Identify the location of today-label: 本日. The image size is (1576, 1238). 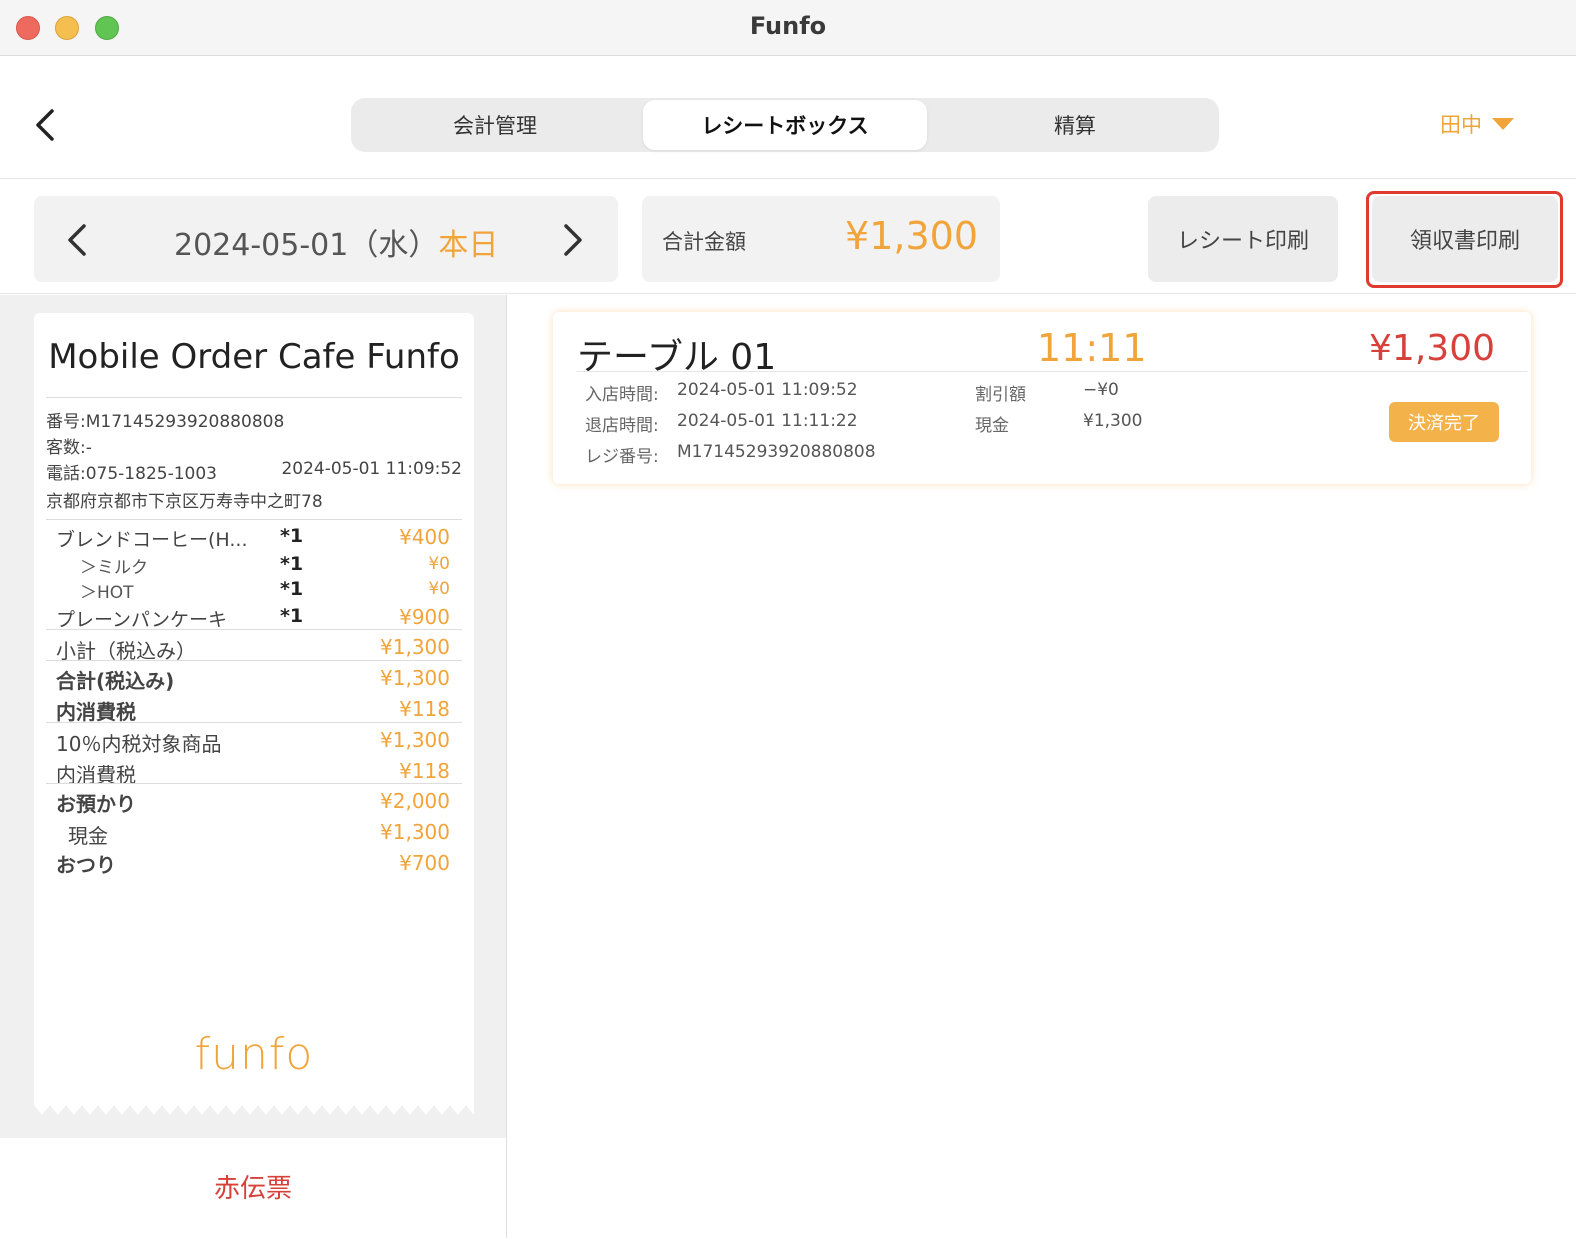
(468, 245).